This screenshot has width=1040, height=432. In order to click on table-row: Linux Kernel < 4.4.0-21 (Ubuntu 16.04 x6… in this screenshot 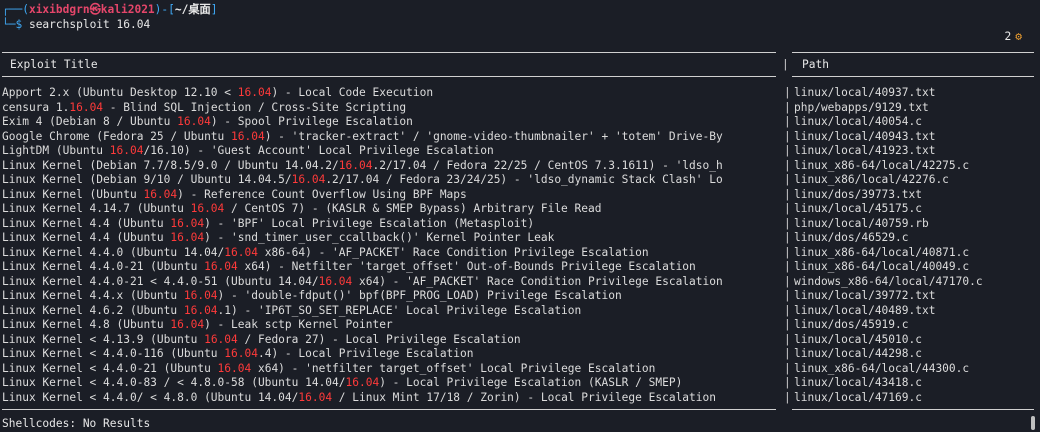, I will do `click(520, 369)`.